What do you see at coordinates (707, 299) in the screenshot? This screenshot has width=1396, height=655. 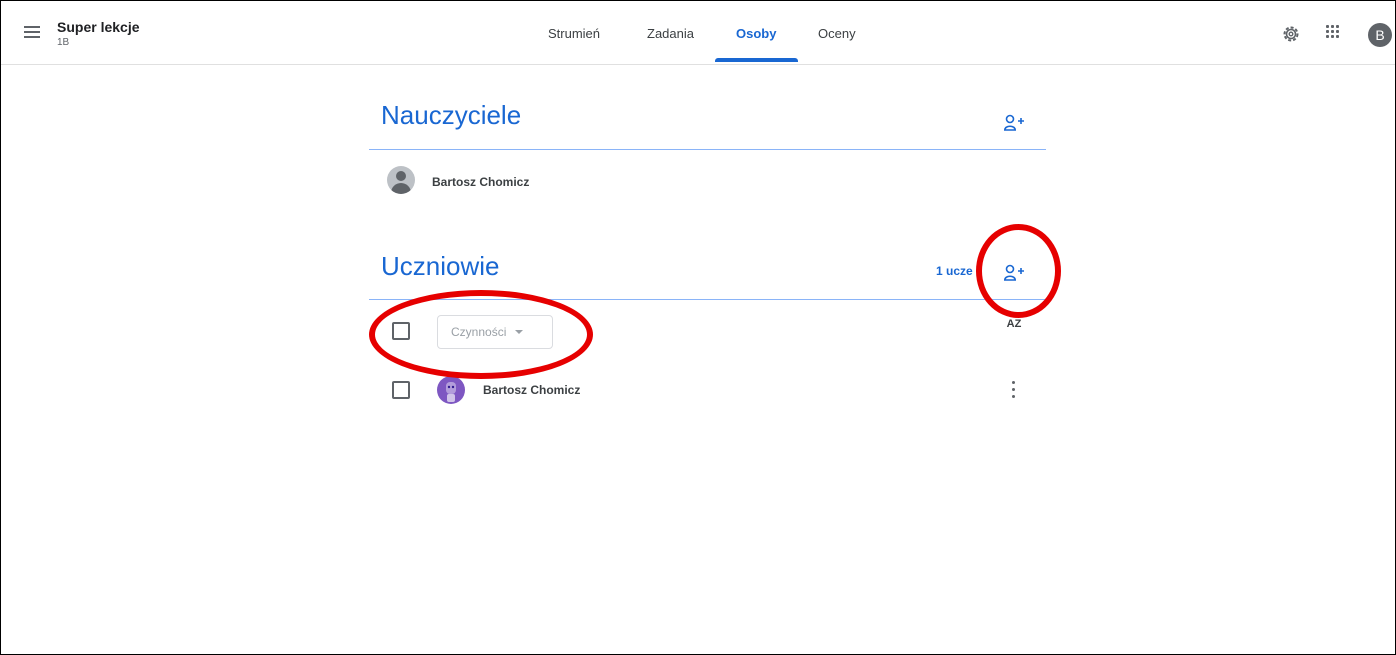 I see `students-divider` at bounding box center [707, 299].